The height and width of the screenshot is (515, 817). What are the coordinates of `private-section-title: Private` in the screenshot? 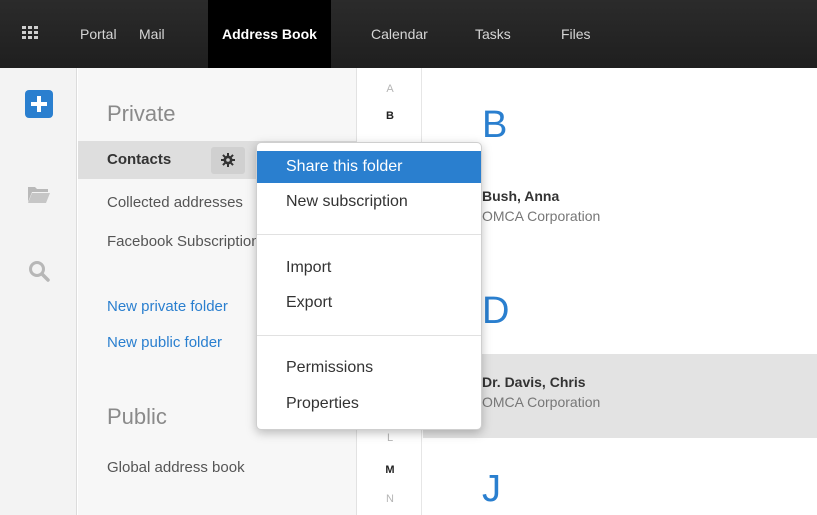 It's located at (141, 113).